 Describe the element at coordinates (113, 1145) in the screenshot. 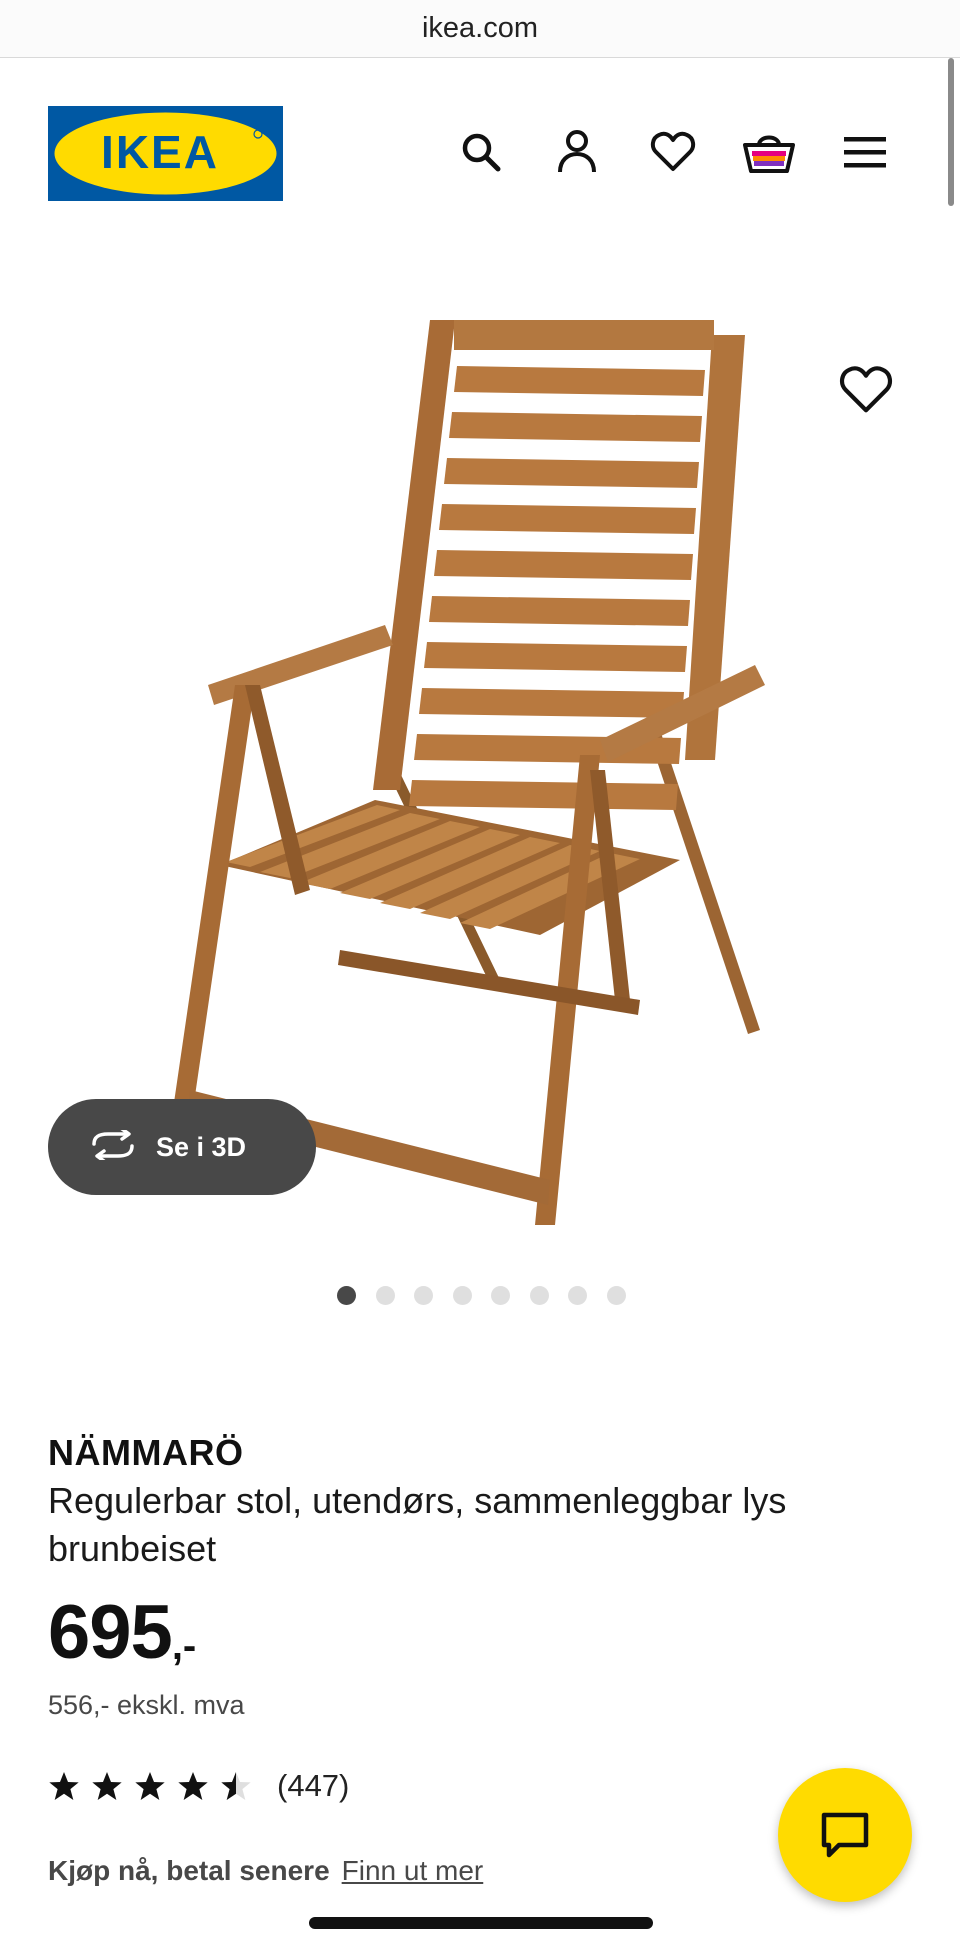

I see `rotate-3d-icon` at that location.